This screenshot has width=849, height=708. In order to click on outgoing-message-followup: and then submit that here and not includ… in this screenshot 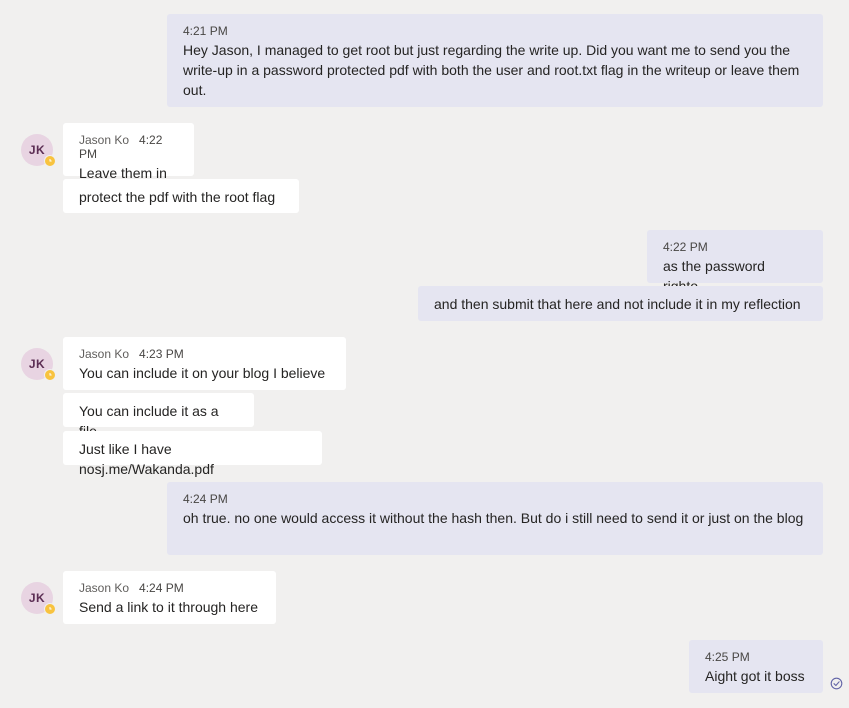, I will do `click(620, 303)`.